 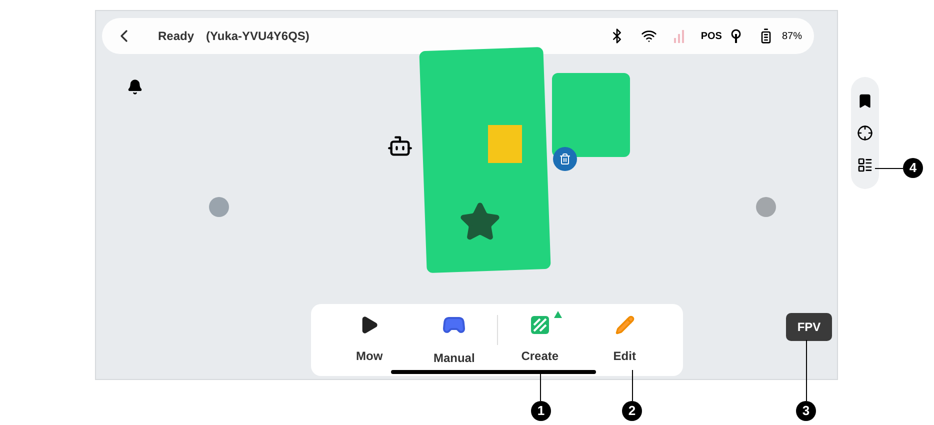 I want to click on battery-level: 87%, so click(x=792, y=37).